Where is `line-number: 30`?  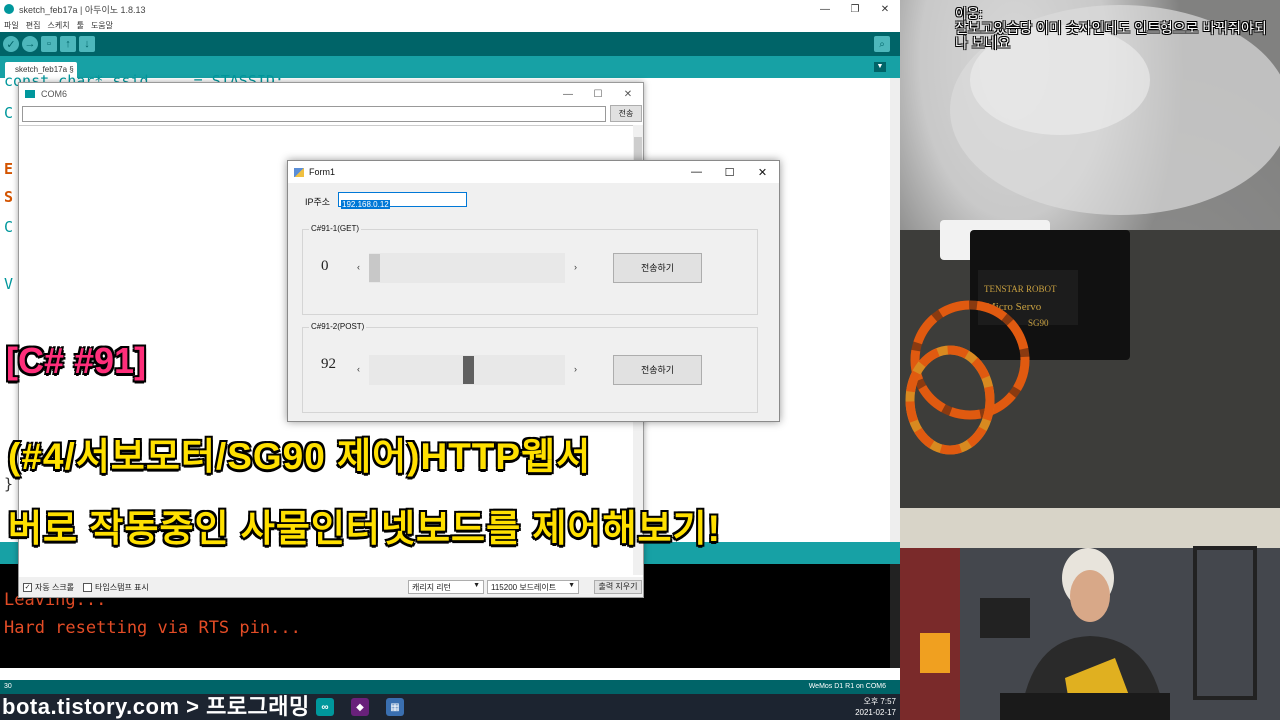 line-number: 30 is located at coordinates (8, 686).